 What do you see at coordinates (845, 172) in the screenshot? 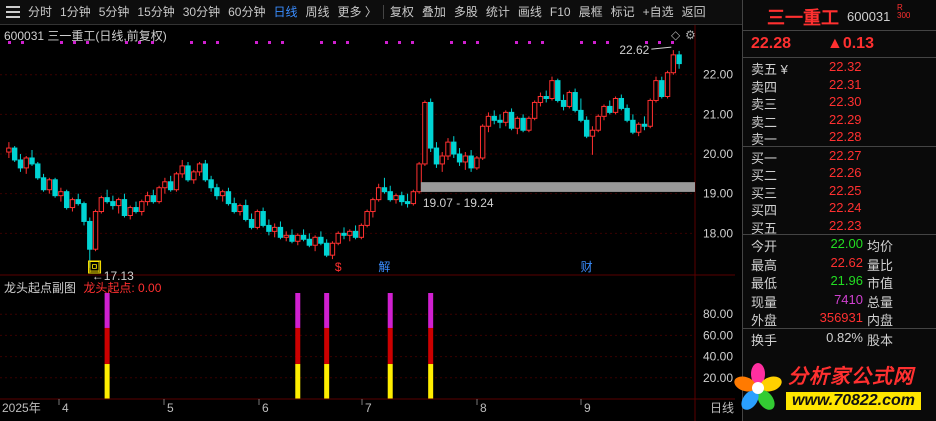
I see `bid-price: 22.26` at bounding box center [845, 172].